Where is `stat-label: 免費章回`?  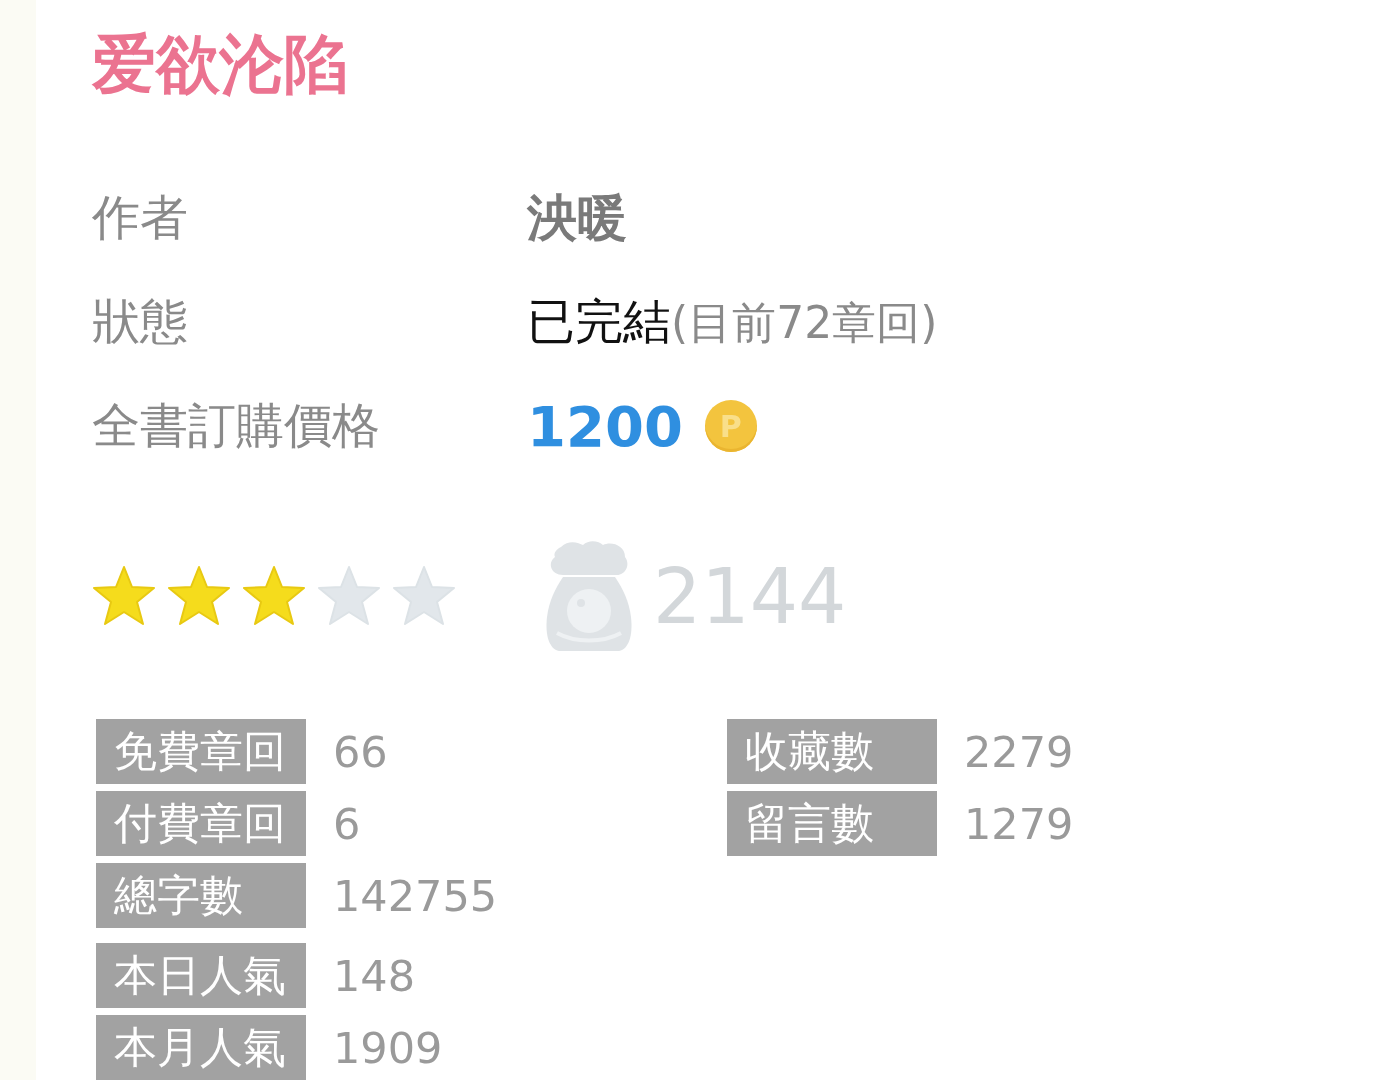 stat-label: 免費章回 is located at coordinates (201, 751).